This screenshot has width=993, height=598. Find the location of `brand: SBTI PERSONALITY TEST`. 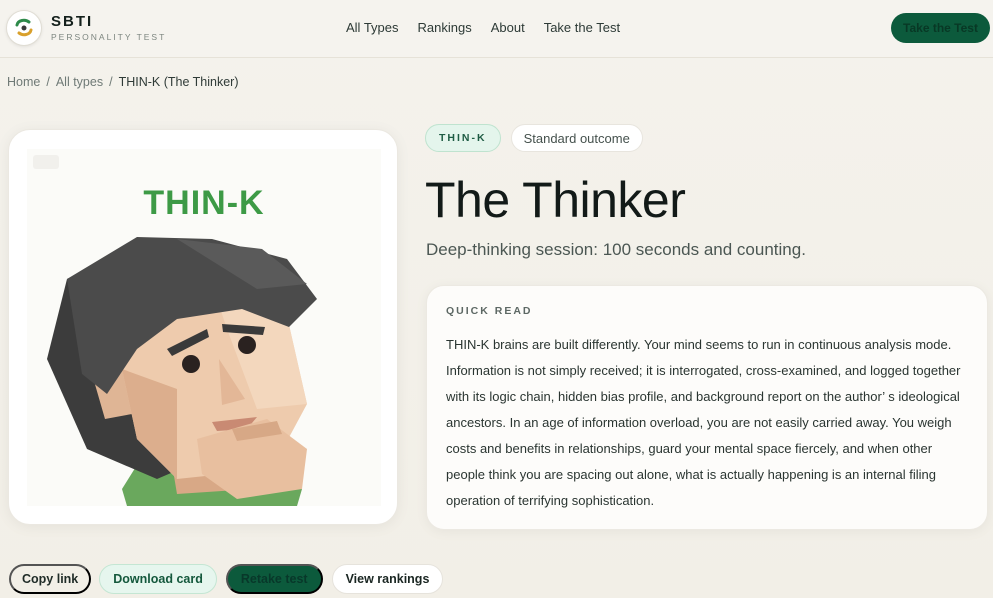

brand: SBTI PERSONALITY TEST is located at coordinates (86, 28).